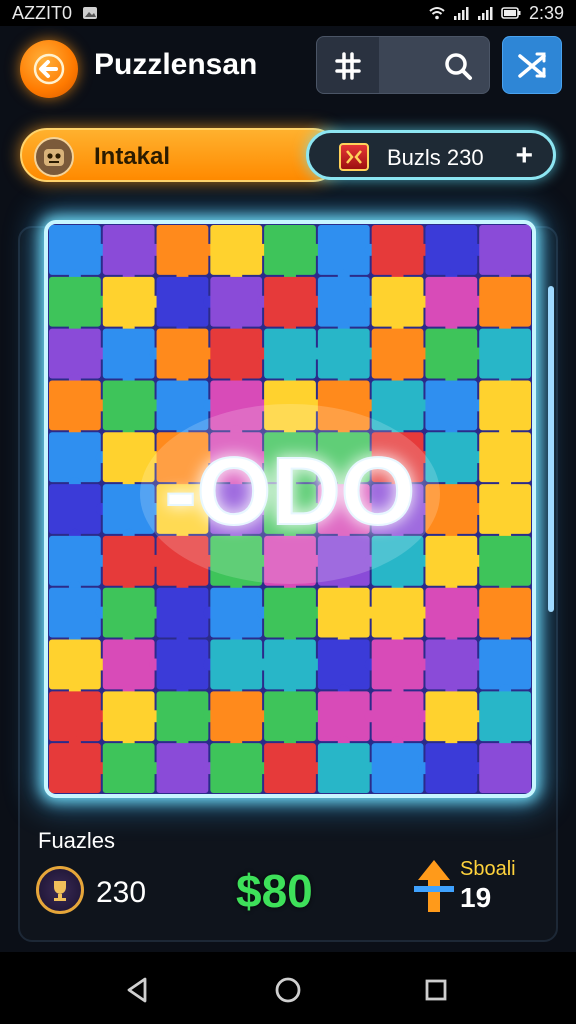 This screenshot has height=1024, width=576. What do you see at coordinates (288, 68) in the screenshot?
I see `app-header: Puzzlensan` at bounding box center [288, 68].